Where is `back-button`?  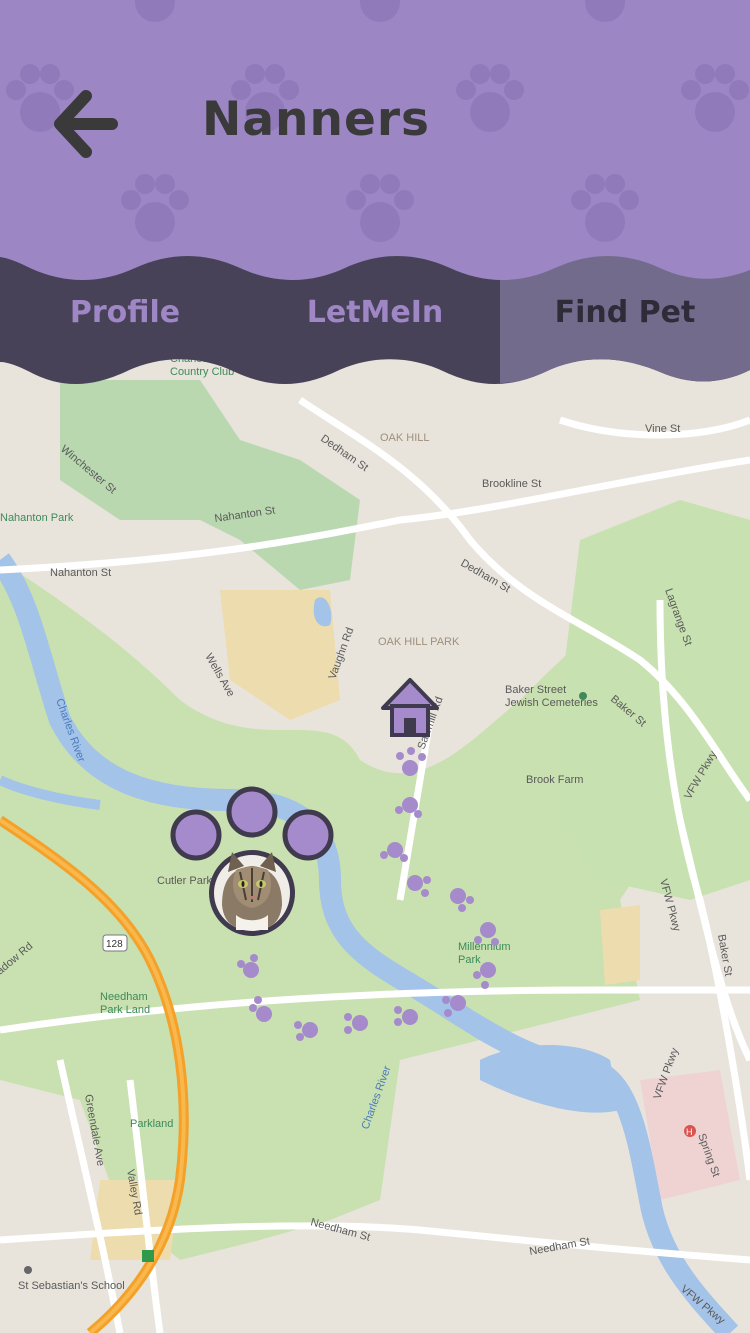 back-button is located at coordinates (90, 126).